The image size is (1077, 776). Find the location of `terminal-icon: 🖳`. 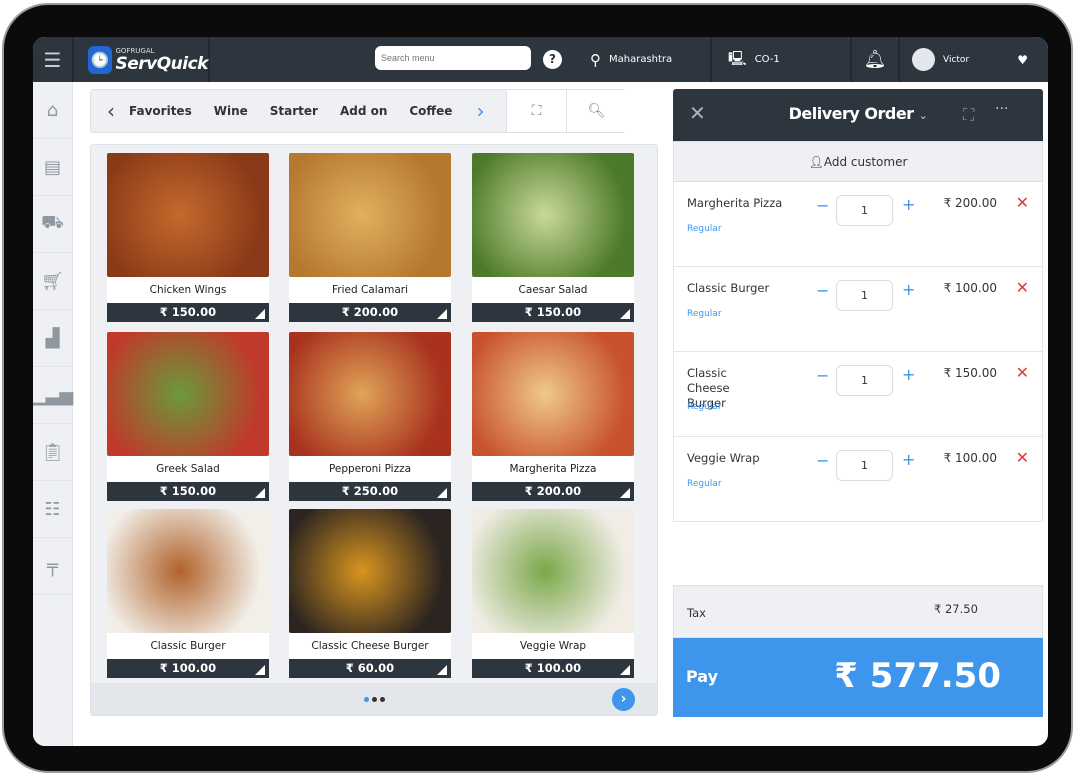

terminal-icon: 🖳 is located at coordinates (737, 58).